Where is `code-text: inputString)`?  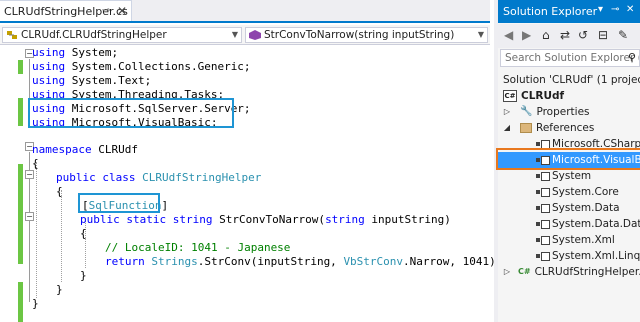 code-text: inputString) is located at coordinates (407, 219).